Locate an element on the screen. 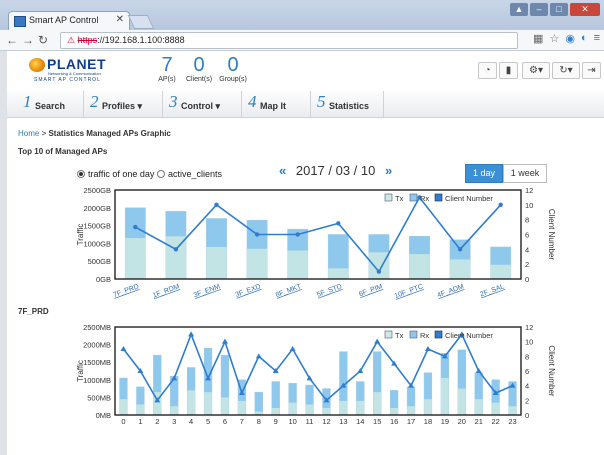 Image resolution: width=604 pixels, height=455 pixels. radio-active-clients: active_clients is located at coordinates (189, 174).